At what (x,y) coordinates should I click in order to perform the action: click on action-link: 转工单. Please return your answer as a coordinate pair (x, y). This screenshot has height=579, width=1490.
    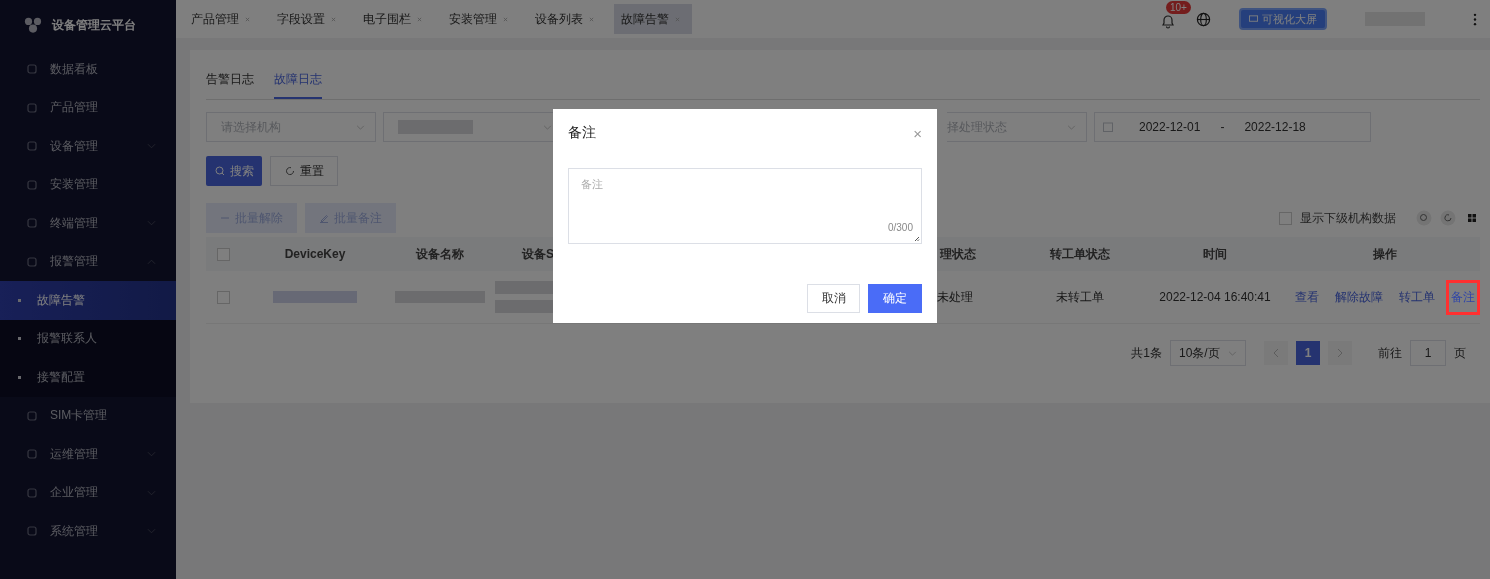
    Looking at the image, I should click on (1417, 297).